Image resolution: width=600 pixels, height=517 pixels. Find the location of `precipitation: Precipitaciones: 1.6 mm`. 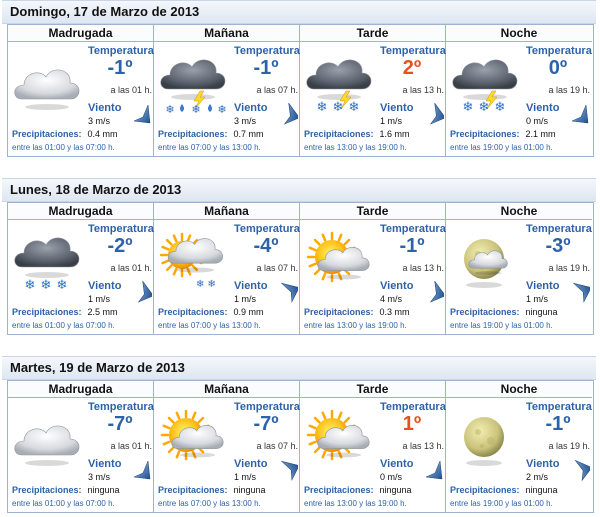

precipitation: Precipitaciones: 1.6 mm is located at coordinates (357, 134).